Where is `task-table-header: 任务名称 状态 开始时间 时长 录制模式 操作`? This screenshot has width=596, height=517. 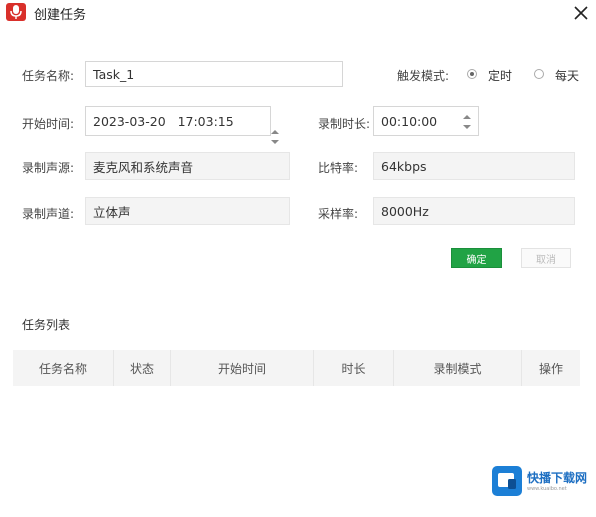
task-table-header: 任务名称 状态 开始时间 时长 录制模式 操作 is located at coordinates (296, 368).